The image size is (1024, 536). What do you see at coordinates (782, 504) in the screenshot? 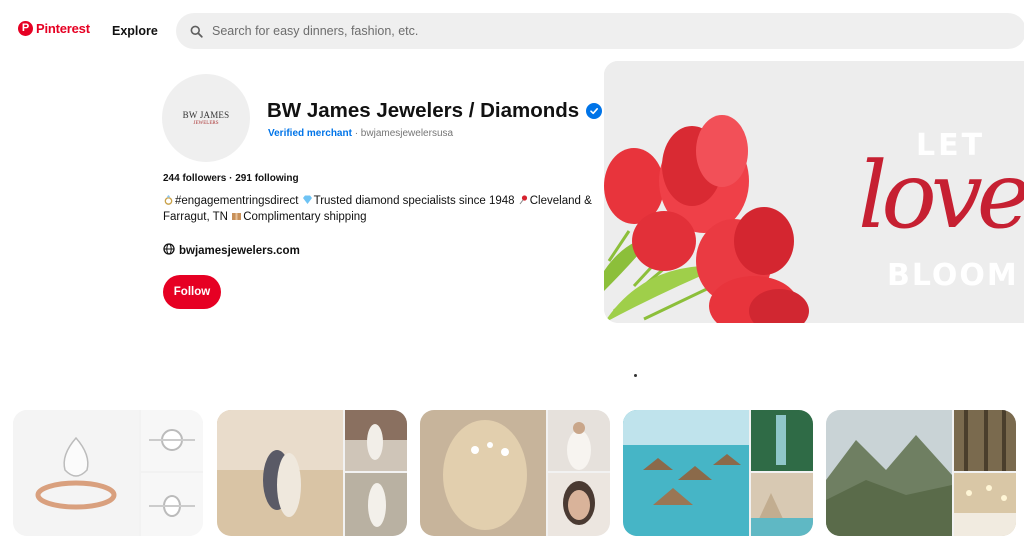
I see `board-thumb-cliffs` at bounding box center [782, 504].